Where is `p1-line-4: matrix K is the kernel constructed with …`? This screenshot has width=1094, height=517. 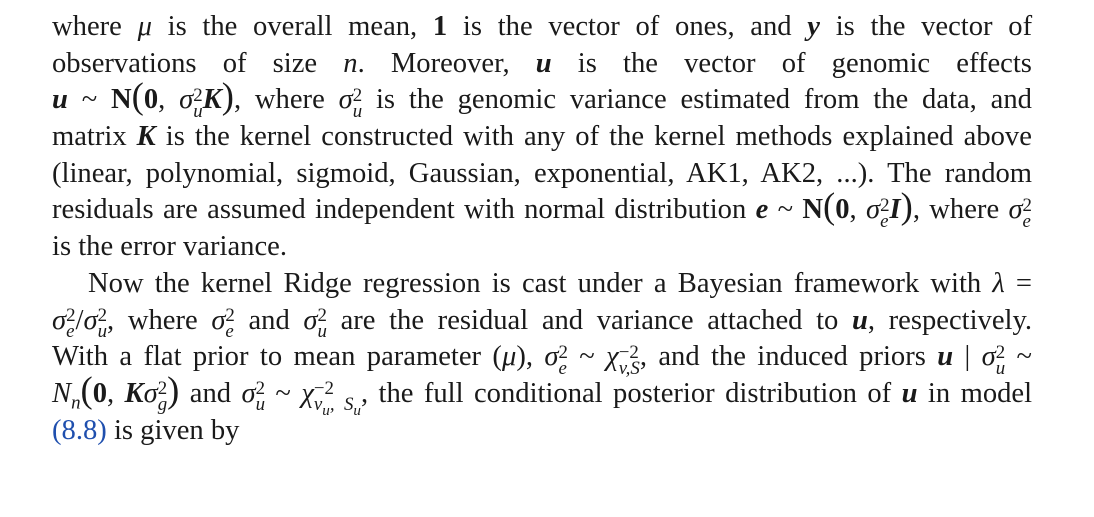 p1-line-4: matrix K is the kernel constructed with … is located at coordinates (542, 137).